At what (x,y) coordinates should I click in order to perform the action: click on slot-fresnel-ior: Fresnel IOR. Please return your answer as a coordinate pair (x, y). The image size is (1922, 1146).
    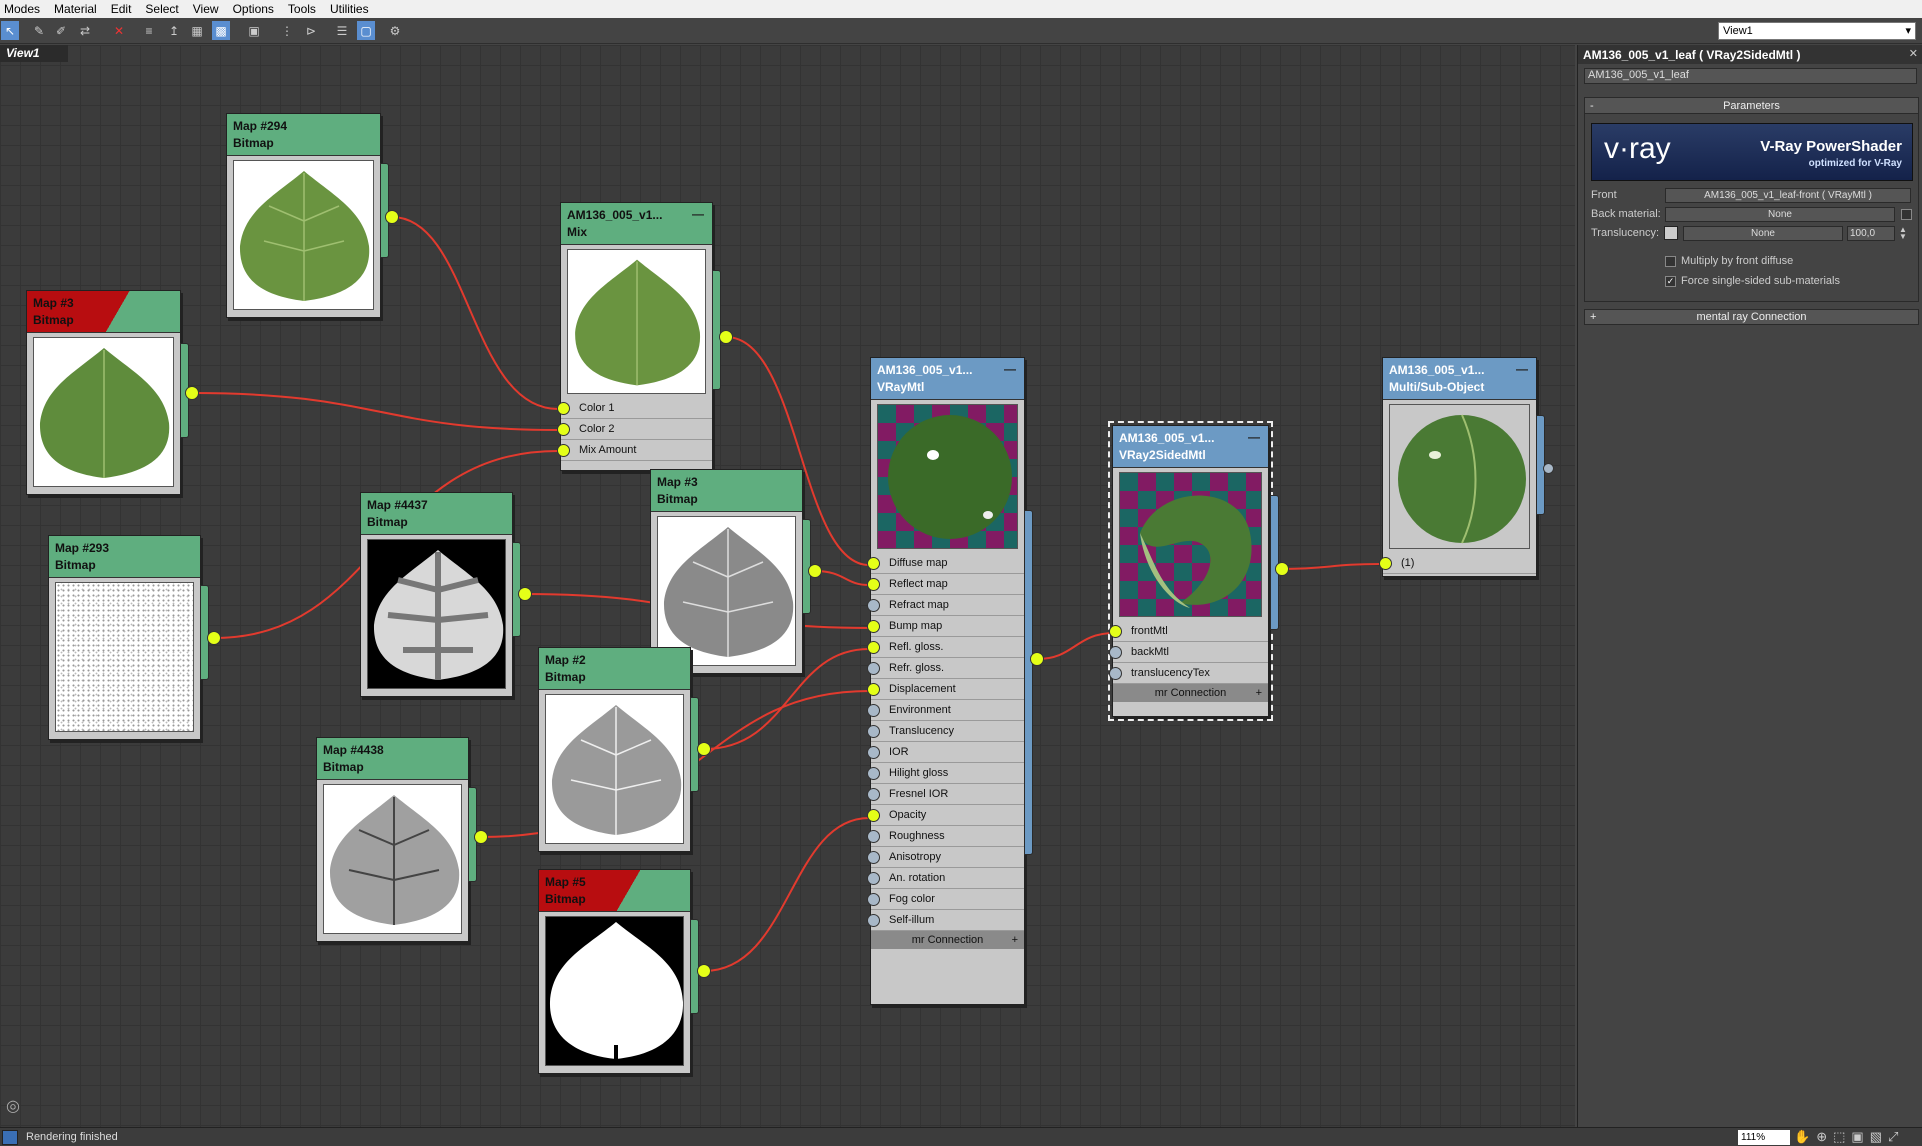
    Looking at the image, I should click on (945, 794).